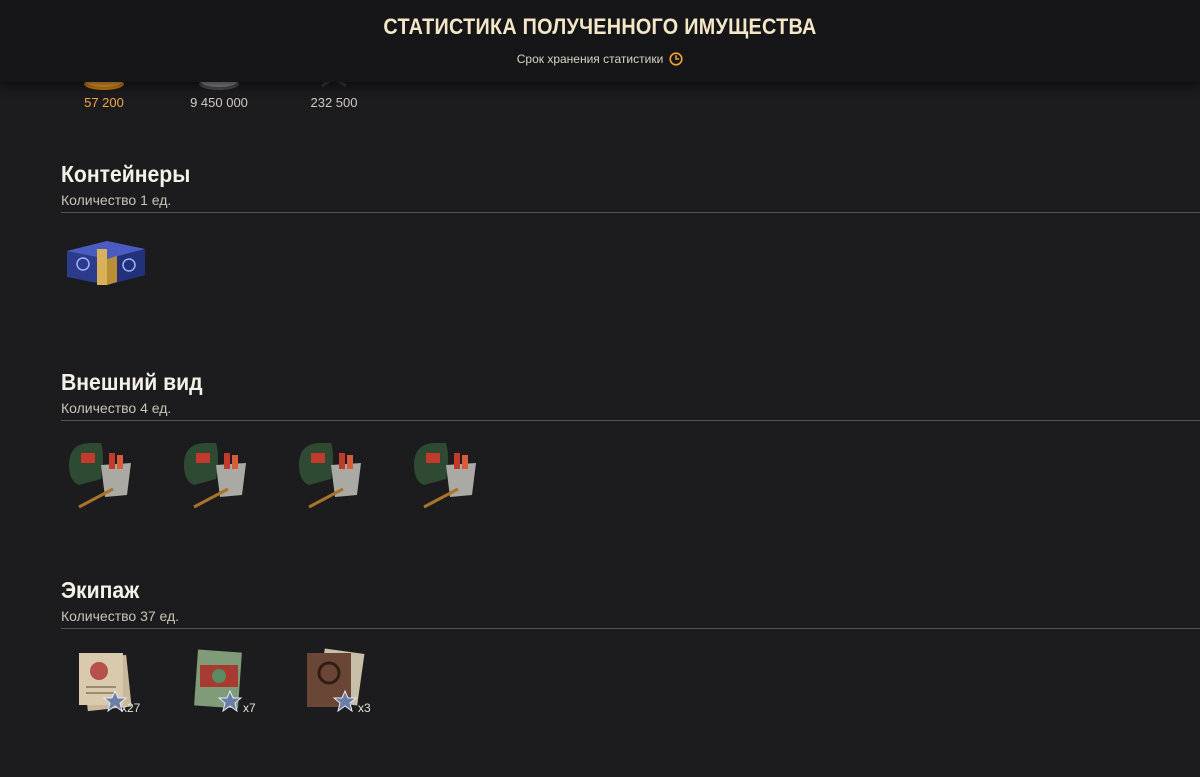  I want to click on crew-books-icon: x27, so click(116, 688).